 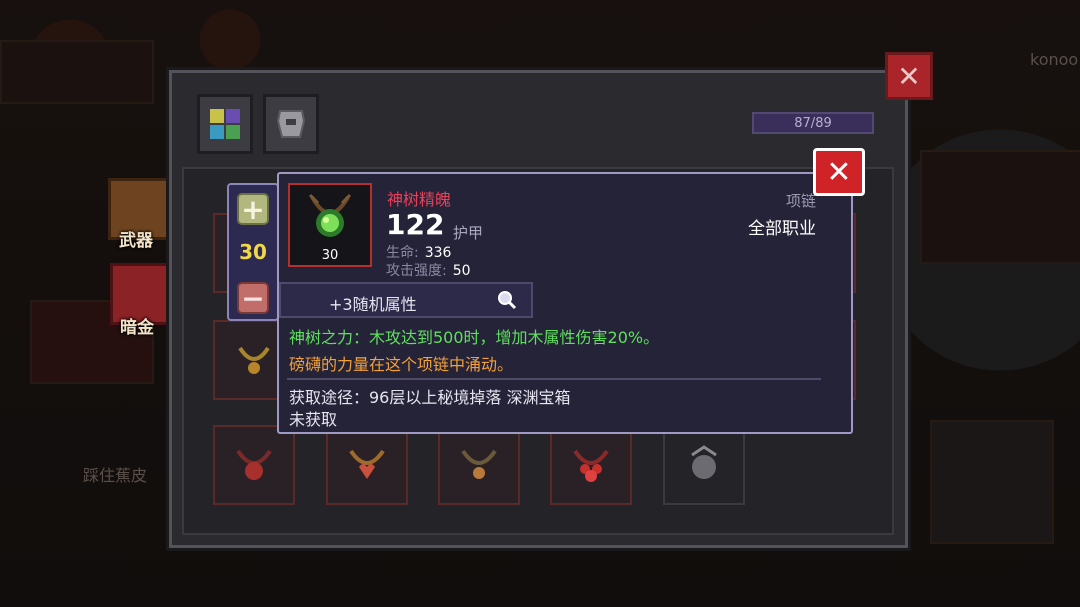 What do you see at coordinates (554, 379) in the screenshot?
I see `divider` at bounding box center [554, 379].